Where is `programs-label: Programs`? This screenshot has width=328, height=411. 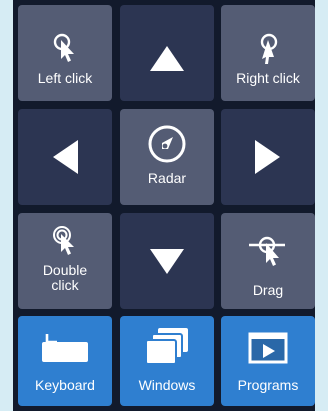
programs-label: Programs is located at coordinates (268, 385).